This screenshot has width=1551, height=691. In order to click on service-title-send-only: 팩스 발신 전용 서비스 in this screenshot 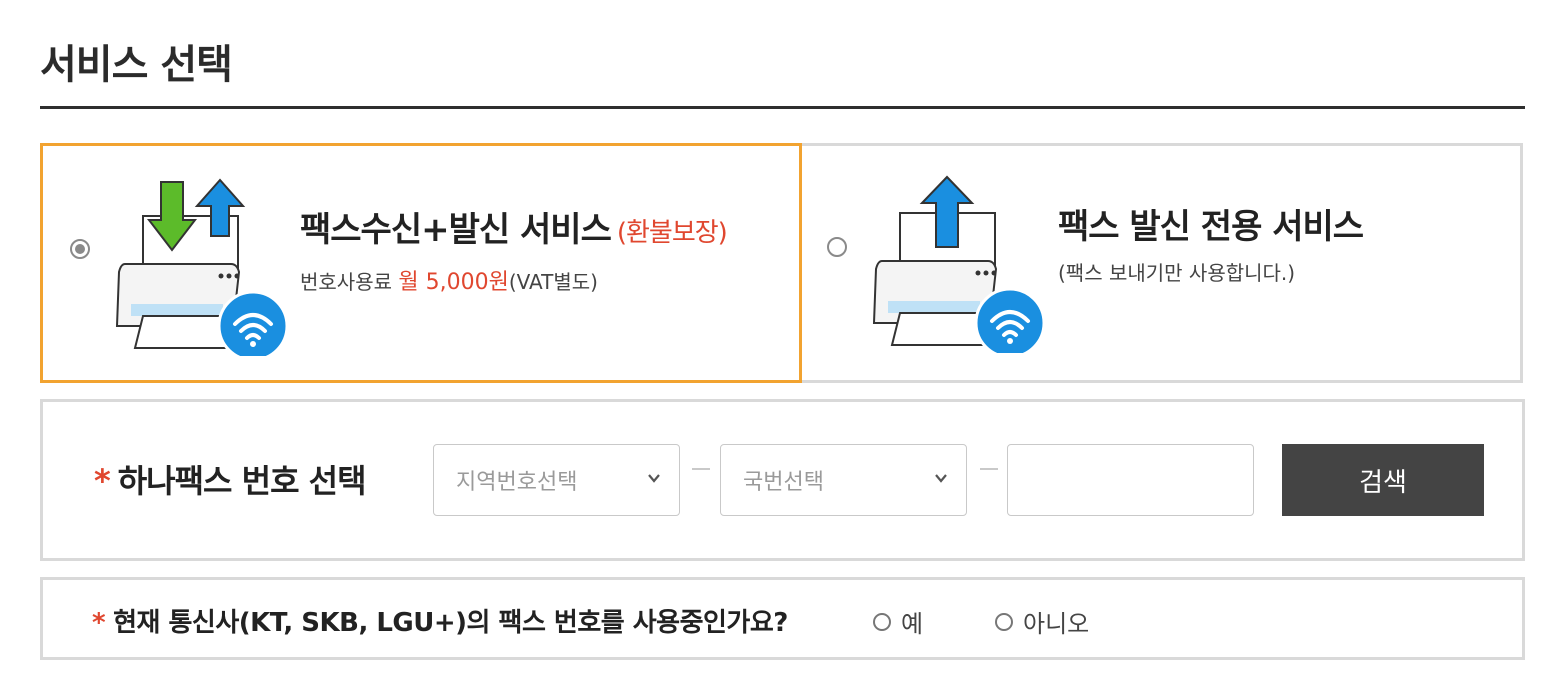, I will do `click(1211, 227)`.